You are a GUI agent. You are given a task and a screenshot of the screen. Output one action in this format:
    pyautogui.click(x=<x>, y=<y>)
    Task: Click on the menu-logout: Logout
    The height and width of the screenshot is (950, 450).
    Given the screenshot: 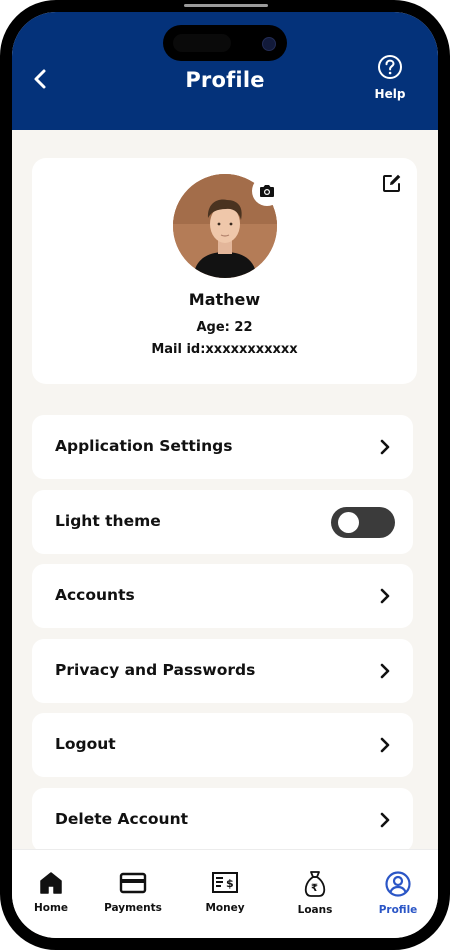 What is the action you would take?
    pyautogui.click(x=222, y=745)
    